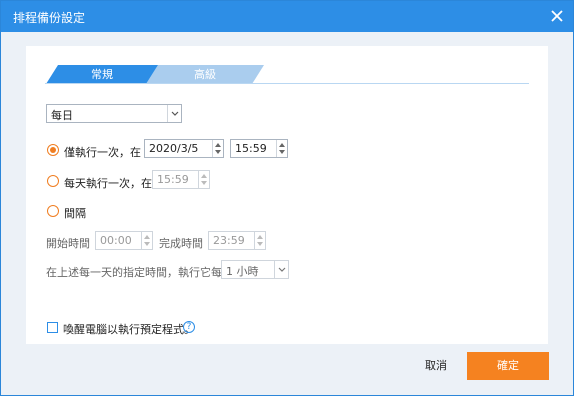 This screenshot has height=396, width=574. What do you see at coordinates (259, 240) in the screenshot?
I see `end-time-stepper` at bounding box center [259, 240].